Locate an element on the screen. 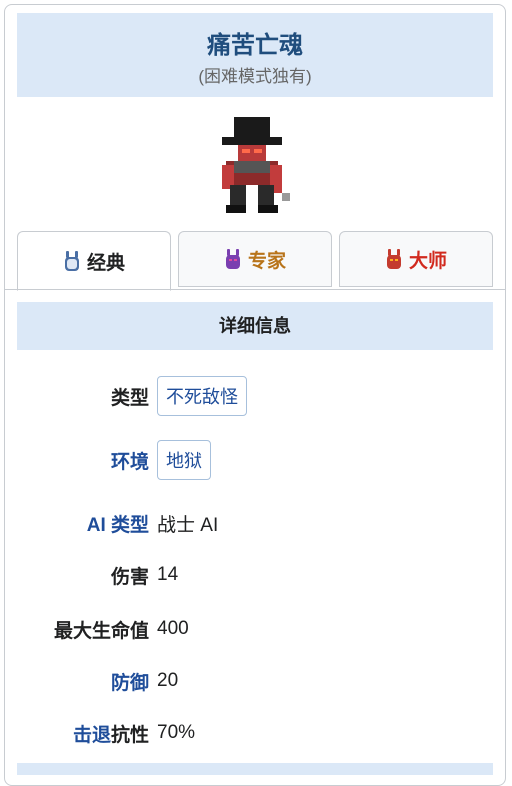  stat-row-damage: 伤害 14 is located at coordinates (255, 575).